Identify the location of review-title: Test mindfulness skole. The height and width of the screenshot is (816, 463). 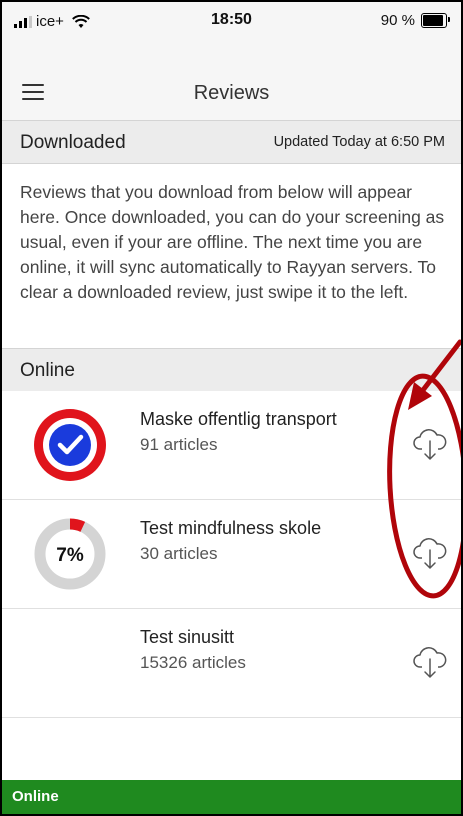
(231, 528).